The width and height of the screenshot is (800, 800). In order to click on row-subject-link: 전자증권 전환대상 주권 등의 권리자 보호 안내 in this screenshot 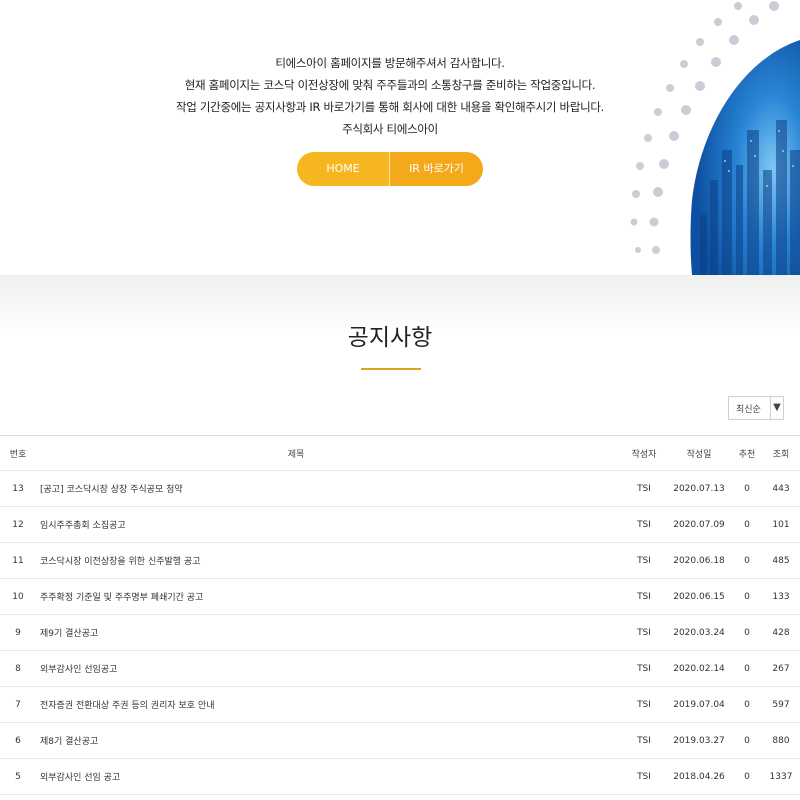, I will do `click(329, 704)`.